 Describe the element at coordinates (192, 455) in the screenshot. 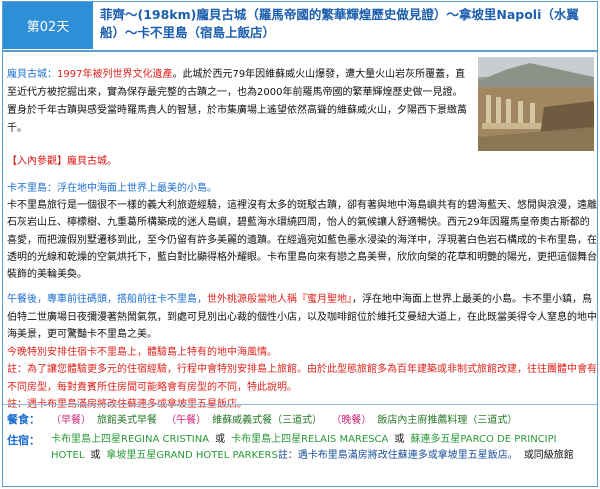

I see `hotel-option-4: 拿坡里五星GRAND HOTEL PARKERS` at that location.